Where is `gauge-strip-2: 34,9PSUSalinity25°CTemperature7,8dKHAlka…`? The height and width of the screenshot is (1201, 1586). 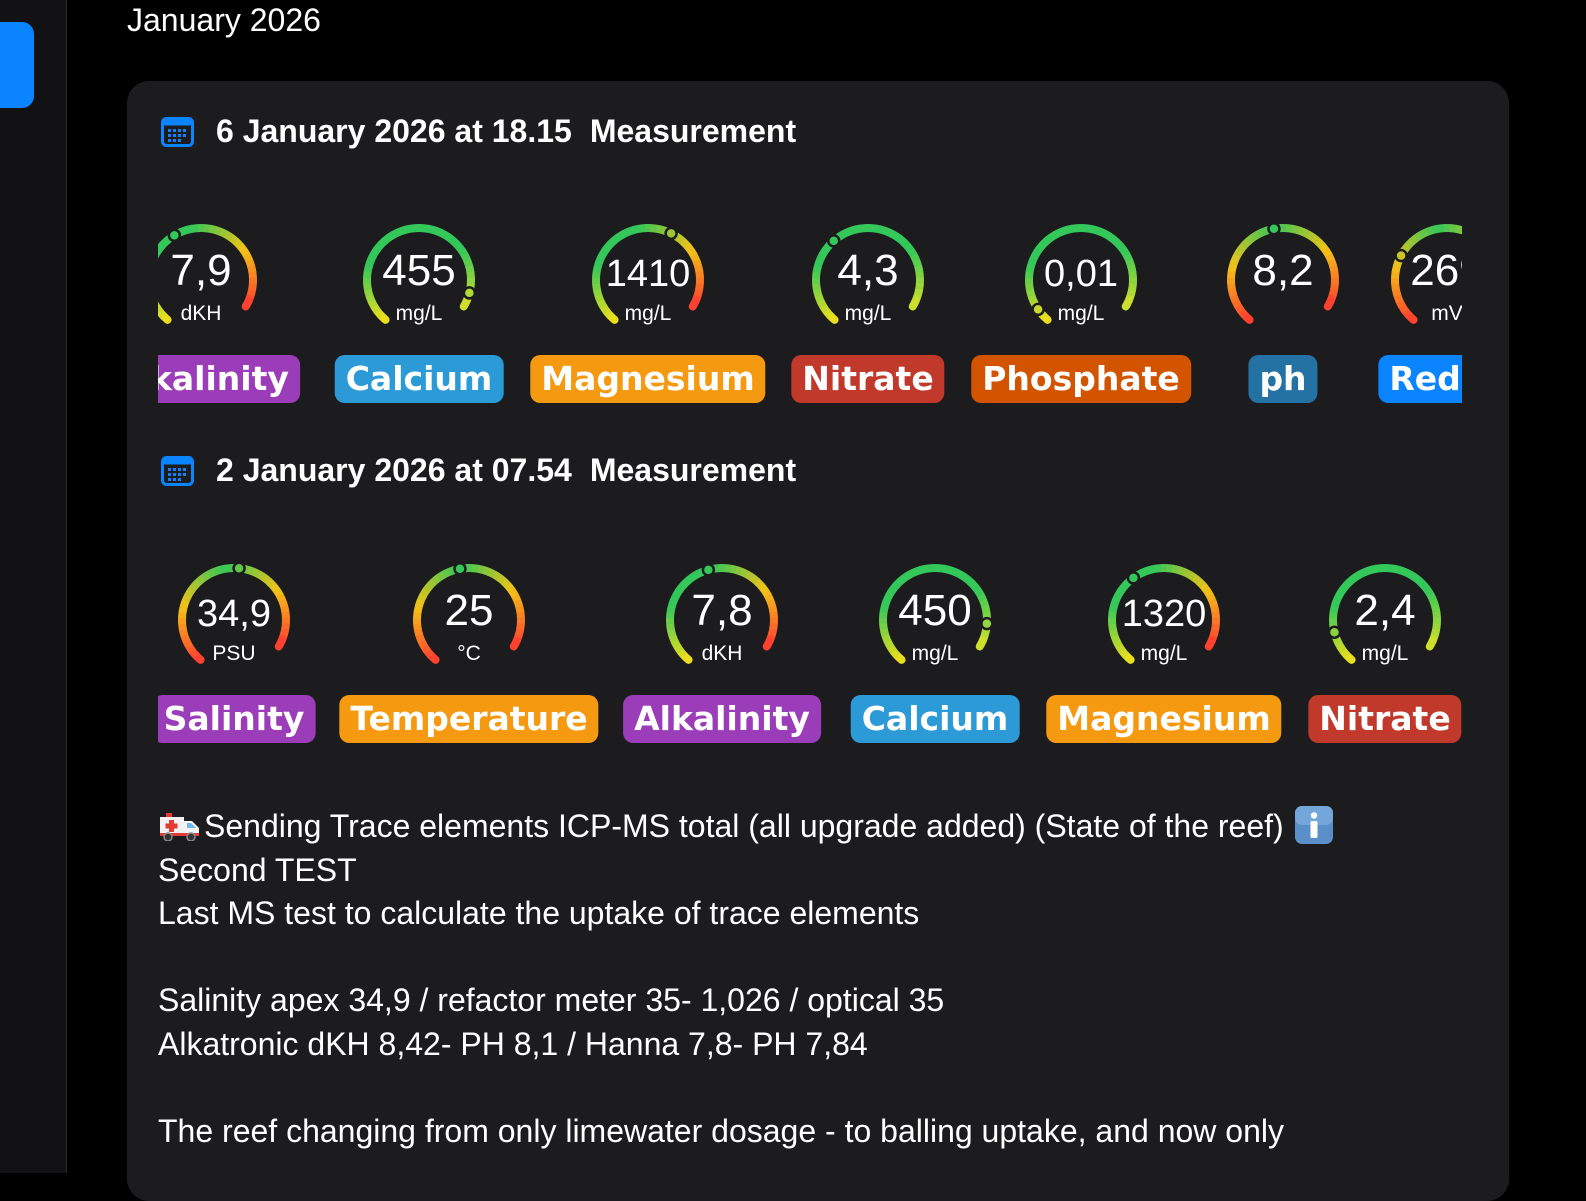 gauge-strip-2: 34,9PSUSalinity25°CTemperature7,8dKHAlka… is located at coordinates (810, 661).